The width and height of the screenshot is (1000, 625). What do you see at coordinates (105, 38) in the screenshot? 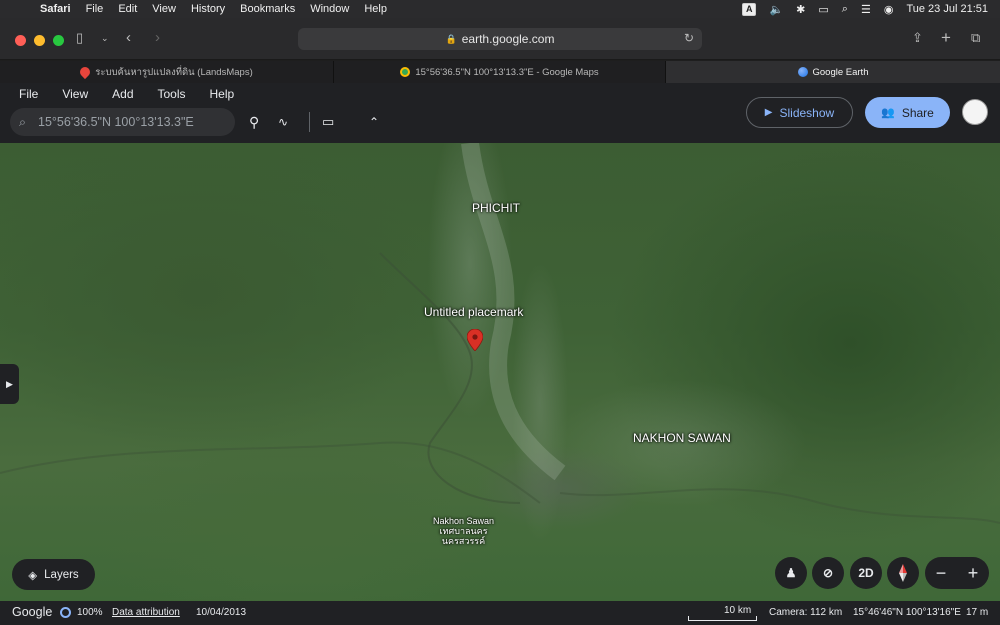
I see `chevron-down-icon: ⌄` at bounding box center [105, 38].